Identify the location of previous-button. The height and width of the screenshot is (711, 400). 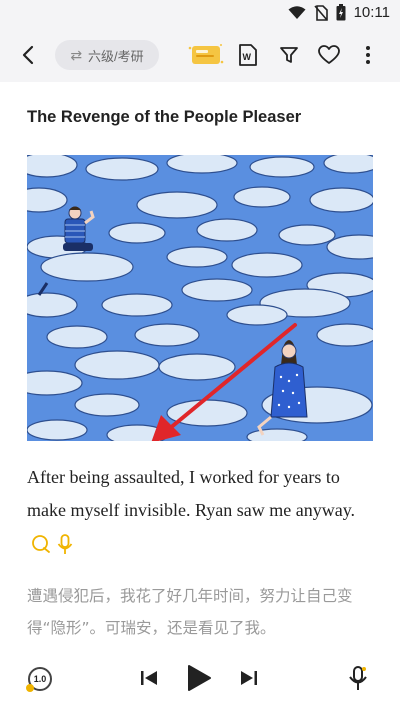
(149, 678).